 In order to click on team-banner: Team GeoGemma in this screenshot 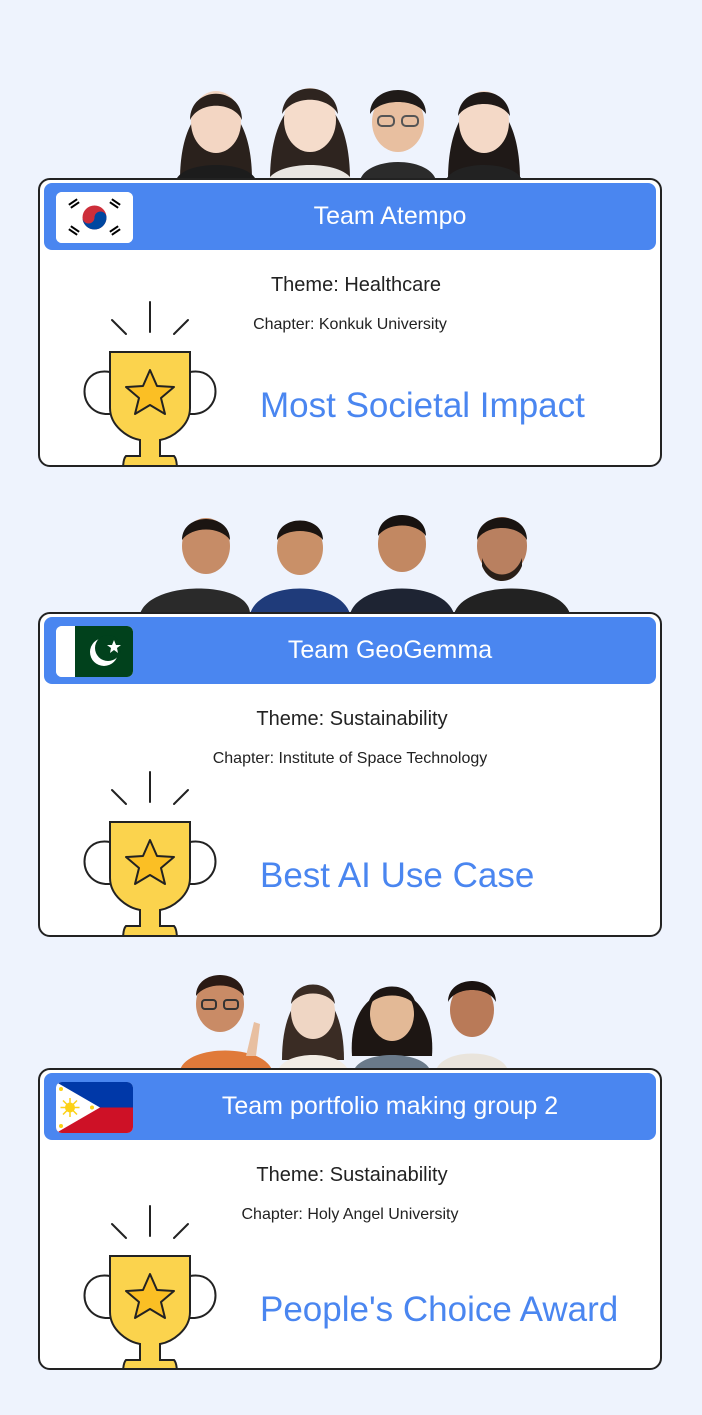, I will do `click(350, 650)`.